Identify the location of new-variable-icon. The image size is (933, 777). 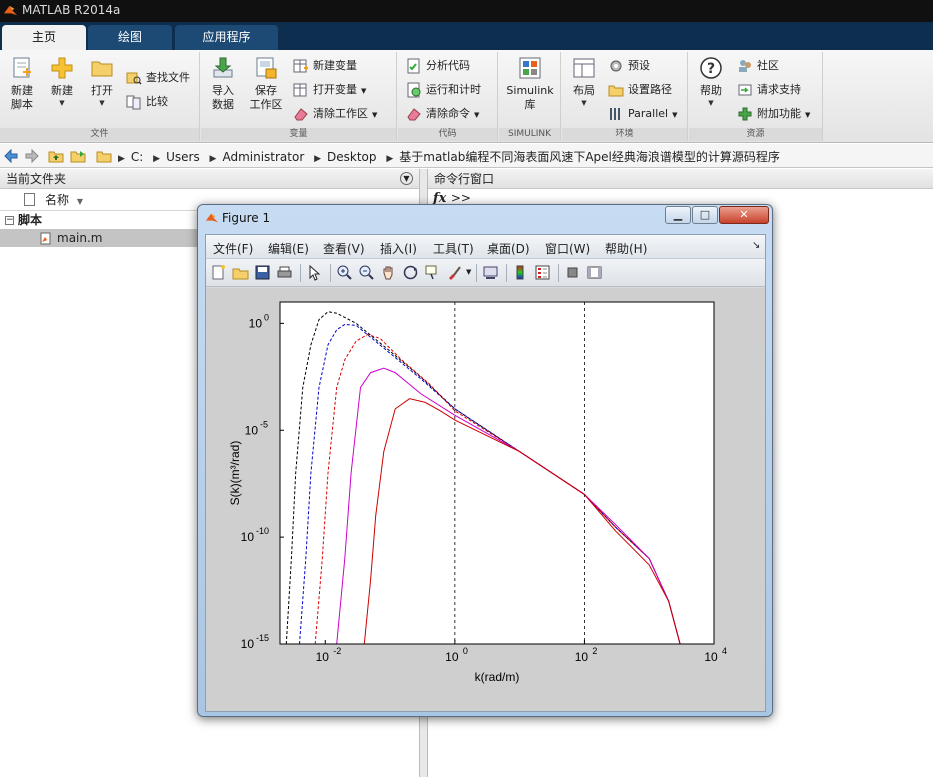
(300, 66).